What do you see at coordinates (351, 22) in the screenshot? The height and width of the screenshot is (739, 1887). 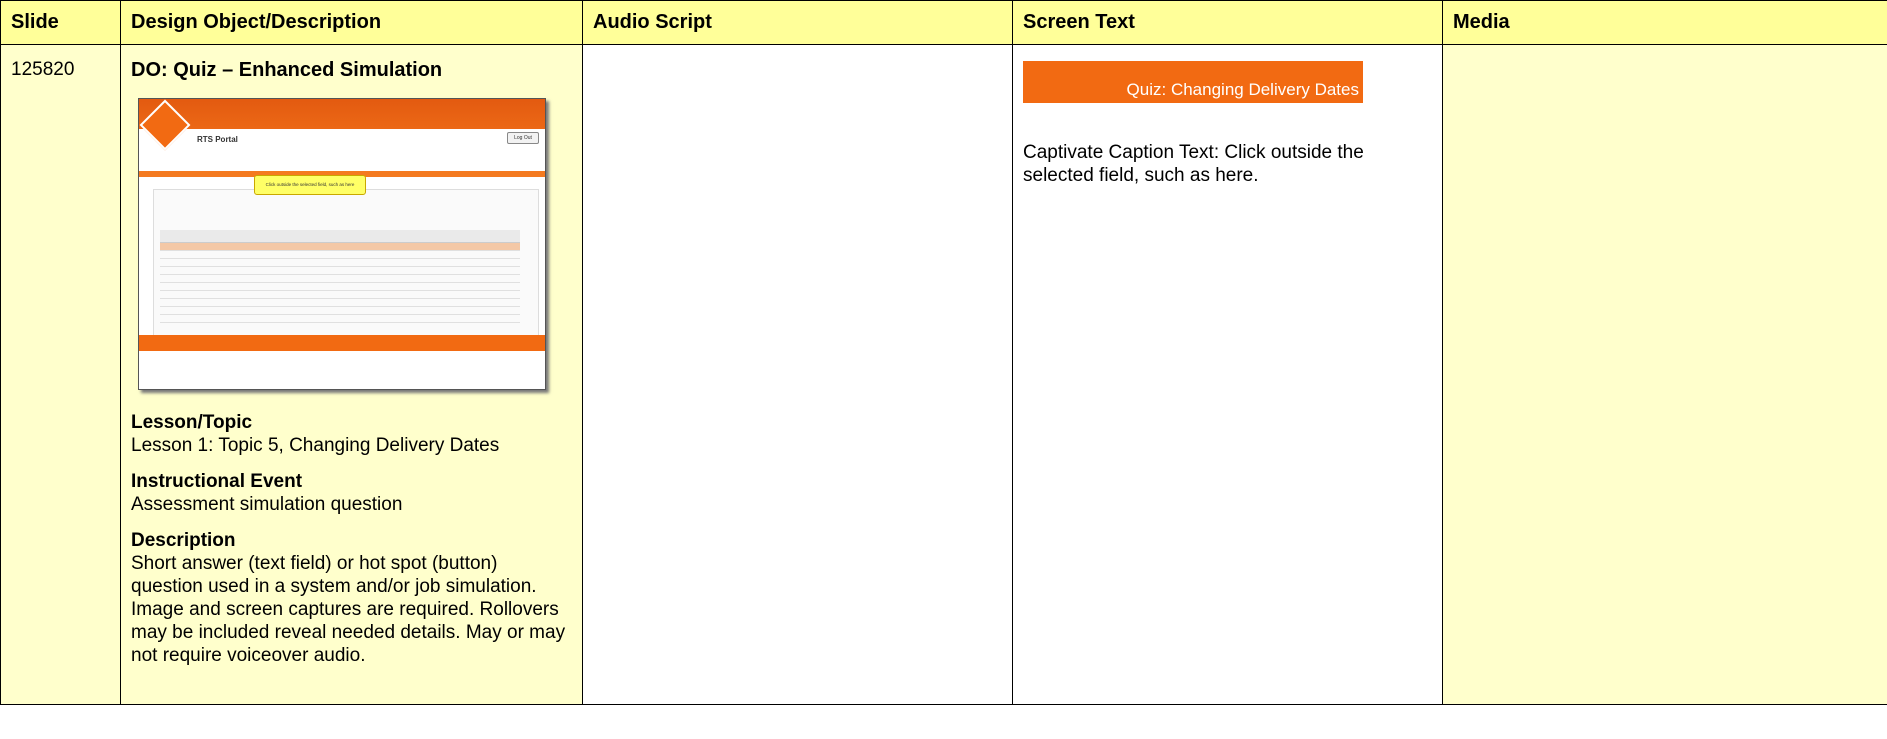 I see `header-design: Design Object/Description` at bounding box center [351, 22].